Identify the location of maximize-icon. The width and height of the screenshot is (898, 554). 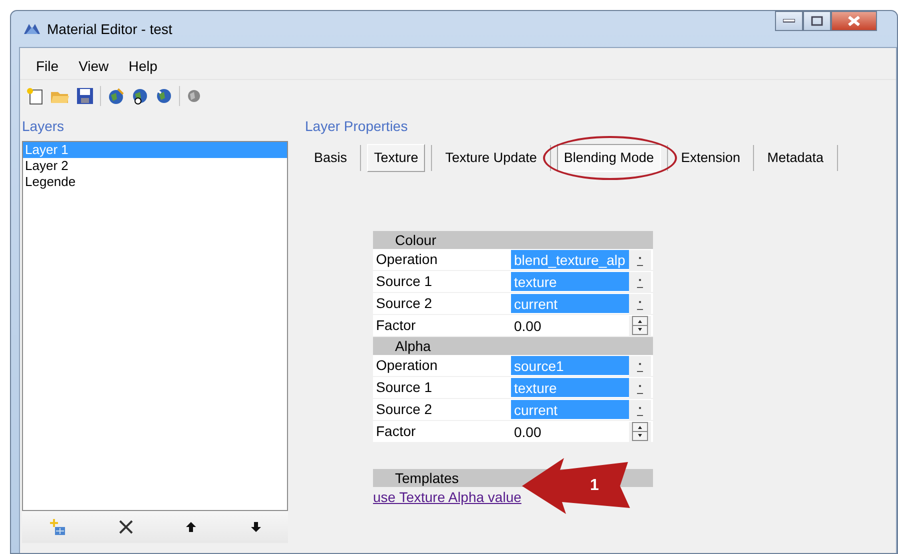
(817, 21).